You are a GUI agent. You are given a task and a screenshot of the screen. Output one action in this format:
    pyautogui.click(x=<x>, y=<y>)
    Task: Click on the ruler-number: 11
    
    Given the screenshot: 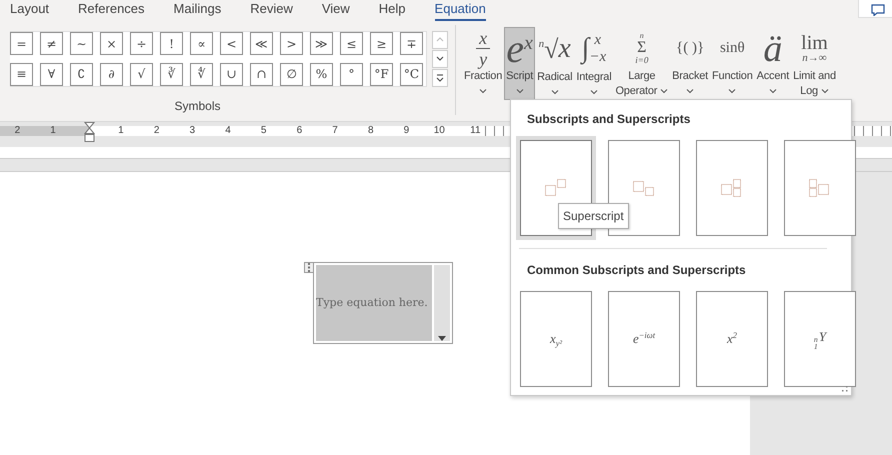 What is the action you would take?
    pyautogui.click(x=475, y=130)
    